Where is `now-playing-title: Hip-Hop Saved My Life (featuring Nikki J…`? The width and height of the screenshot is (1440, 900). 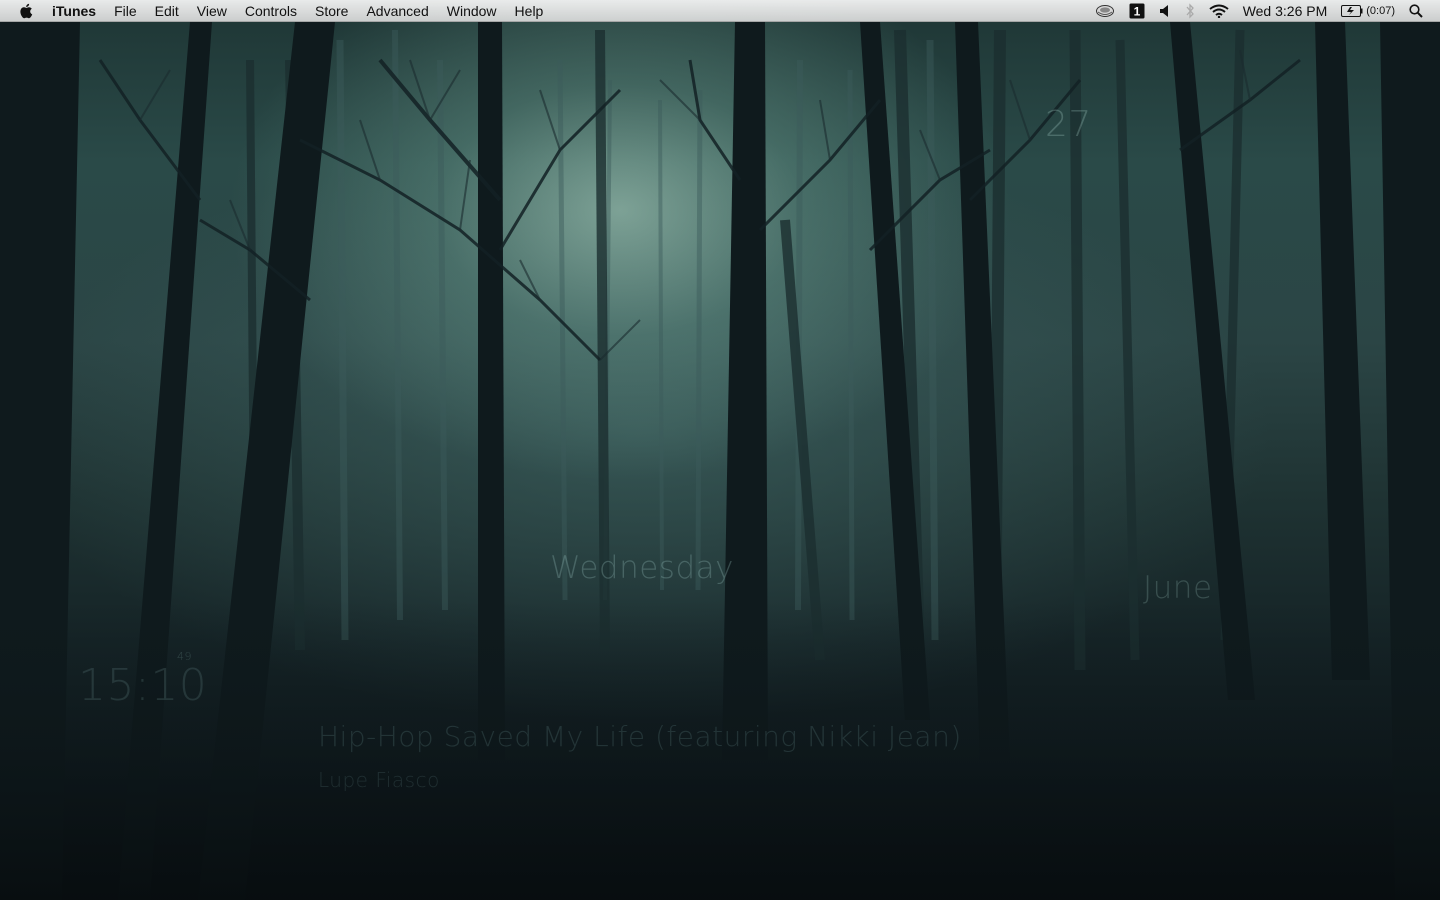
now-playing-title: Hip-Hop Saved My Life (featuring Nikki J… is located at coordinates (640, 736).